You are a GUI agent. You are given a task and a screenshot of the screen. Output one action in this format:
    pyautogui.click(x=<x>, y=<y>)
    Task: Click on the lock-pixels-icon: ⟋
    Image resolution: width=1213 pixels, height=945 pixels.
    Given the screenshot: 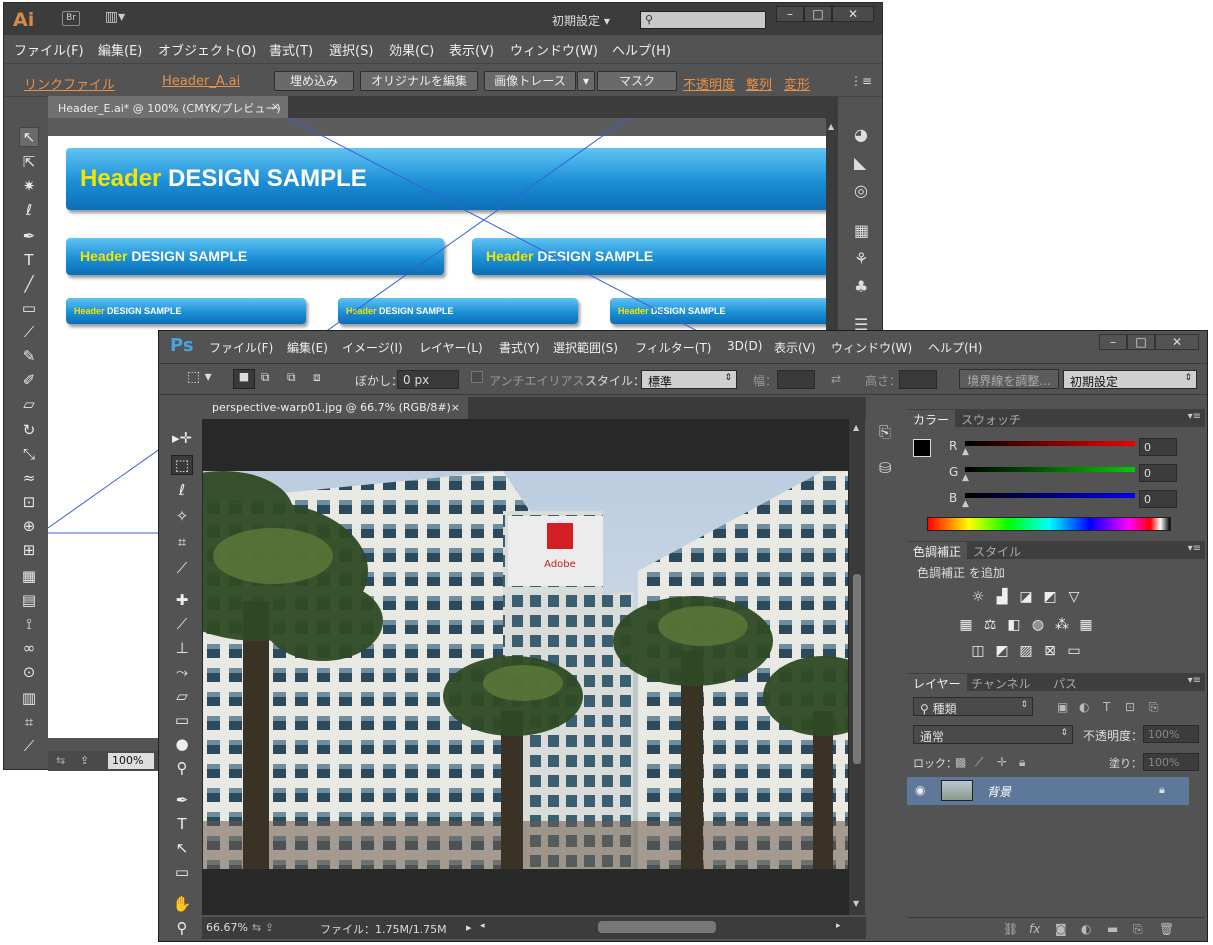 What is the action you would take?
    pyautogui.click(x=979, y=762)
    